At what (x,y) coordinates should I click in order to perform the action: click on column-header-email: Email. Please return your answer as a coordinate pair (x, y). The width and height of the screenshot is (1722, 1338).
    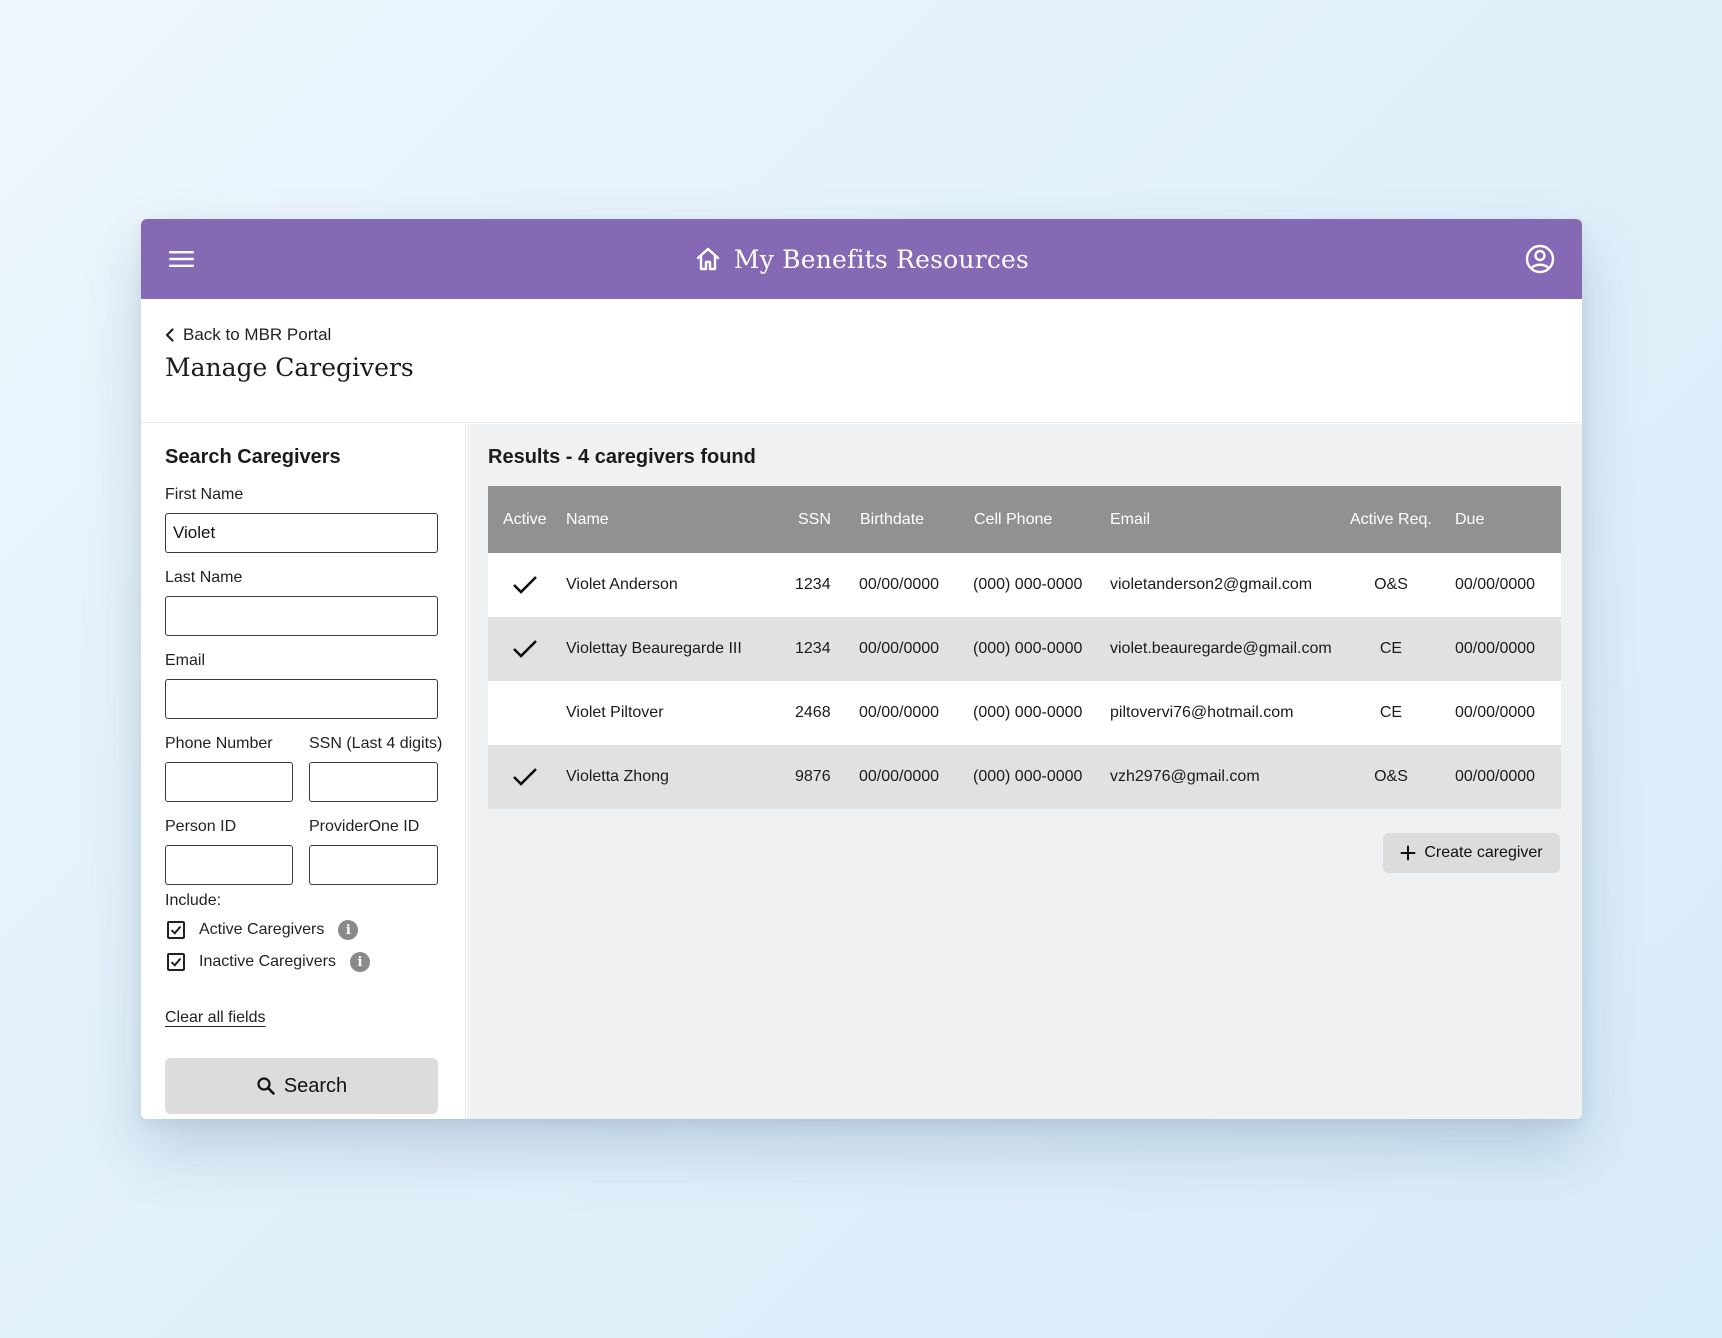
    Looking at the image, I should click on (1130, 519).